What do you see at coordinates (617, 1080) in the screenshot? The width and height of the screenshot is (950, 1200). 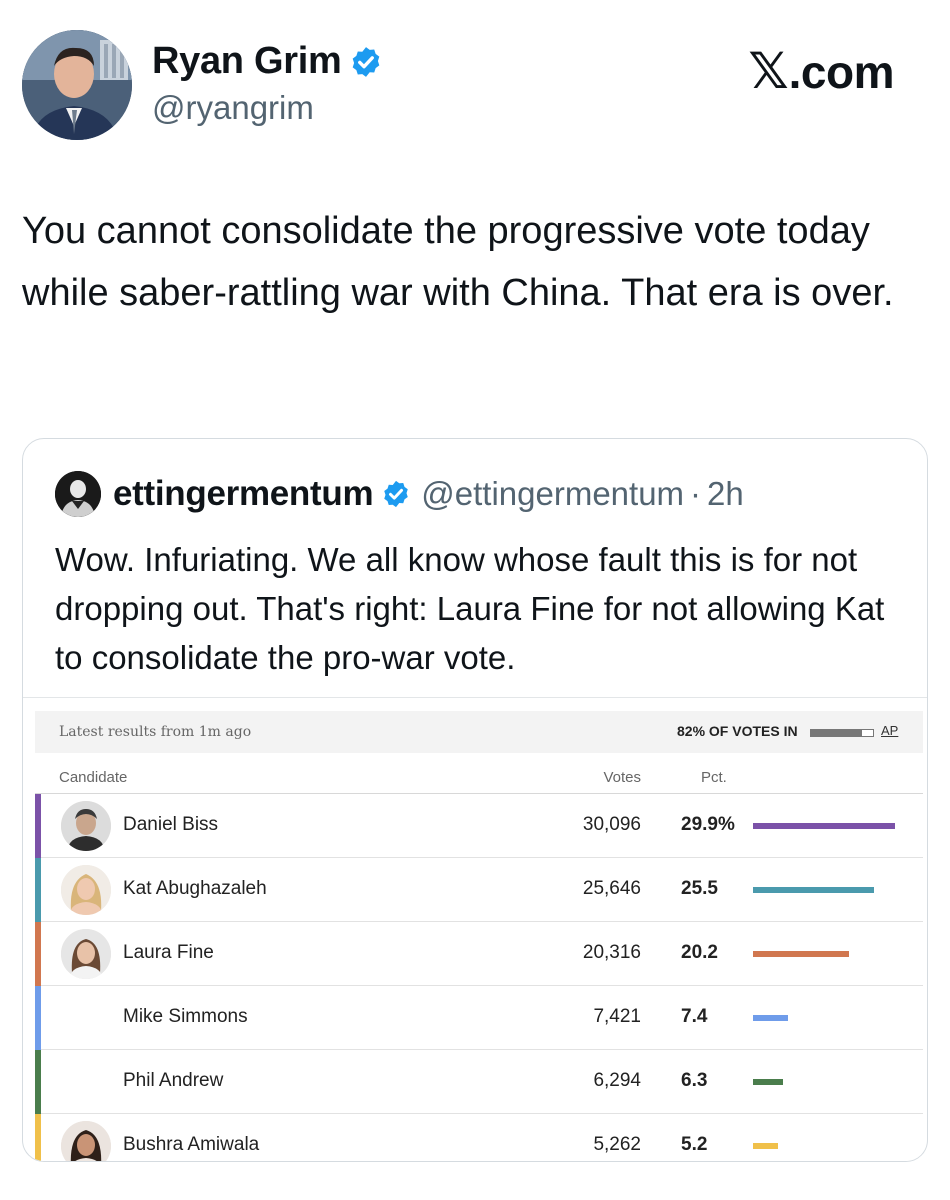 I see `candidate-votes: 6,294` at bounding box center [617, 1080].